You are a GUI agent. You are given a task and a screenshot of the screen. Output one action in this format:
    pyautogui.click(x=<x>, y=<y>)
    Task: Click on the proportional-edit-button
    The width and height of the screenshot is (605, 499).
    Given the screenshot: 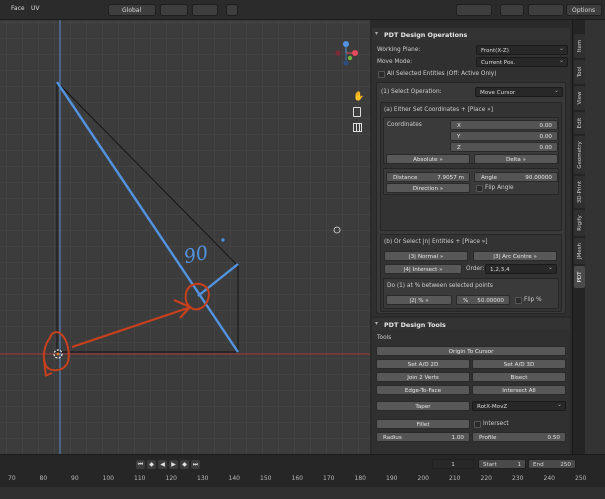 What is the action you would take?
    pyautogui.click(x=232, y=10)
    